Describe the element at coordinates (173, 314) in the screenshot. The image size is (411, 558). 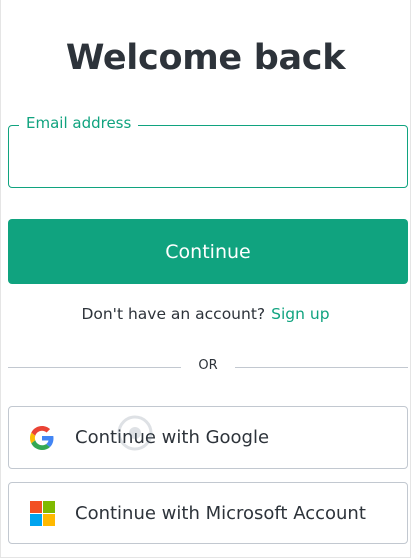
I see `signup-prompt-text: Don't have an account?` at that location.